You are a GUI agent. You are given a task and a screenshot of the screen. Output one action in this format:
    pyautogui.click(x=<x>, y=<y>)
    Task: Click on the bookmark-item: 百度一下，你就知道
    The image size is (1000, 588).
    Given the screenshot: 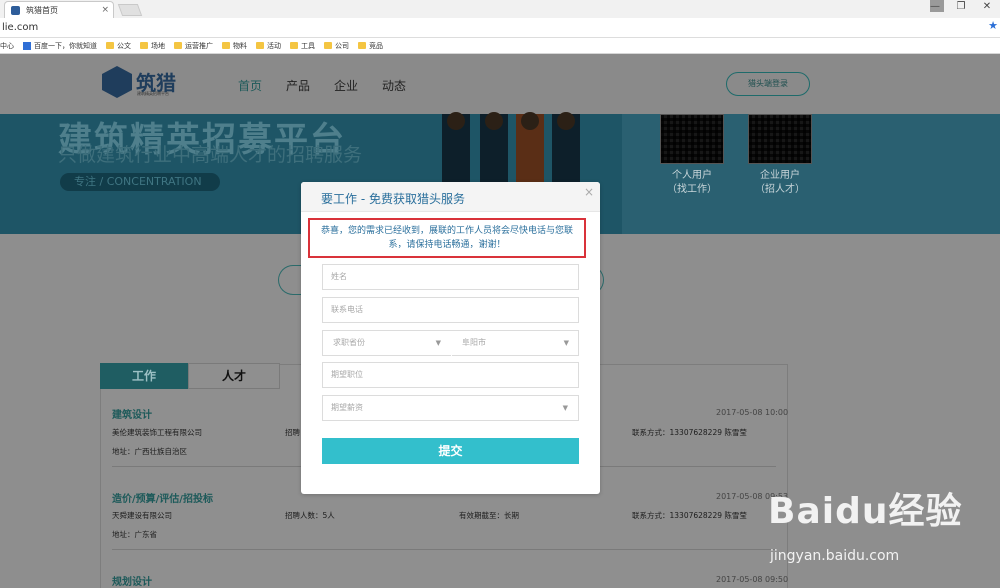 What is the action you would take?
    pyautogui.click(x=60, y=46)
    